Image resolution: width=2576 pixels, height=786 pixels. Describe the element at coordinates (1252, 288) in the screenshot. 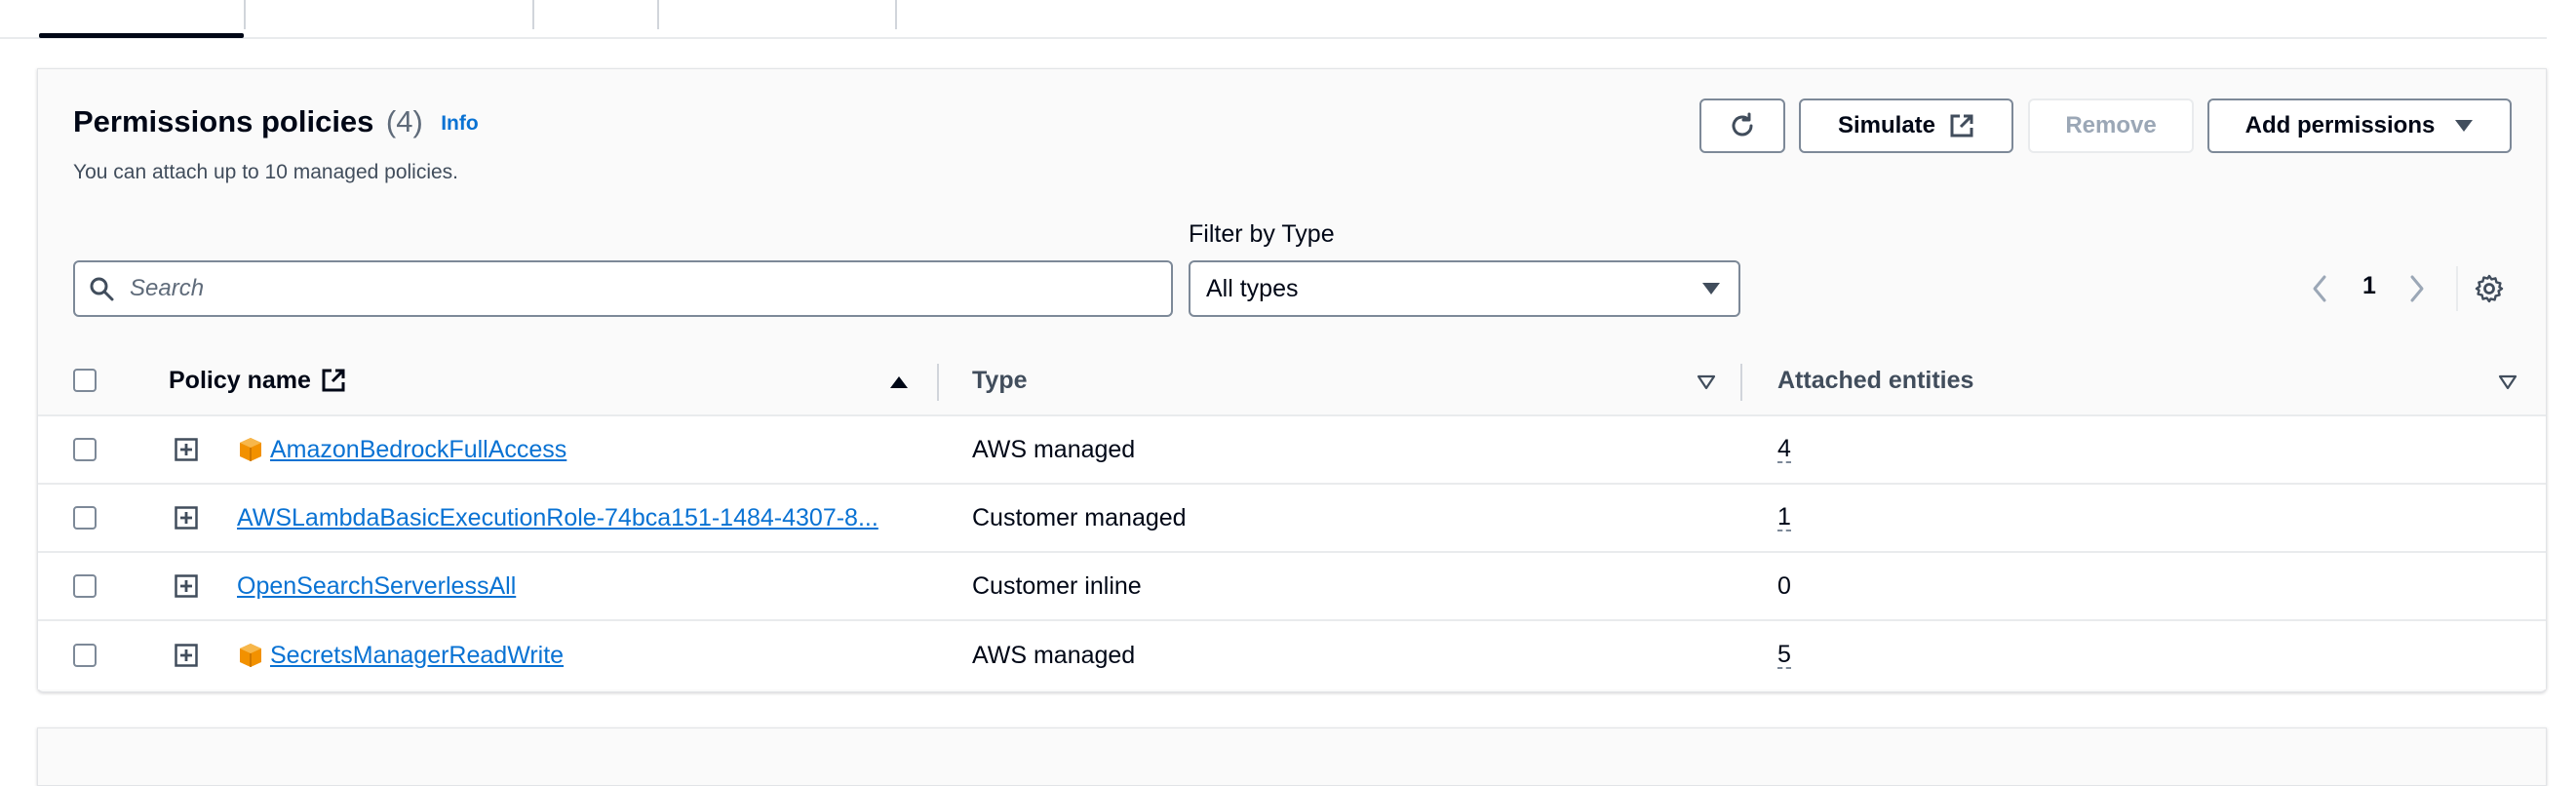

I see `type-filter-value: All types` at that location.